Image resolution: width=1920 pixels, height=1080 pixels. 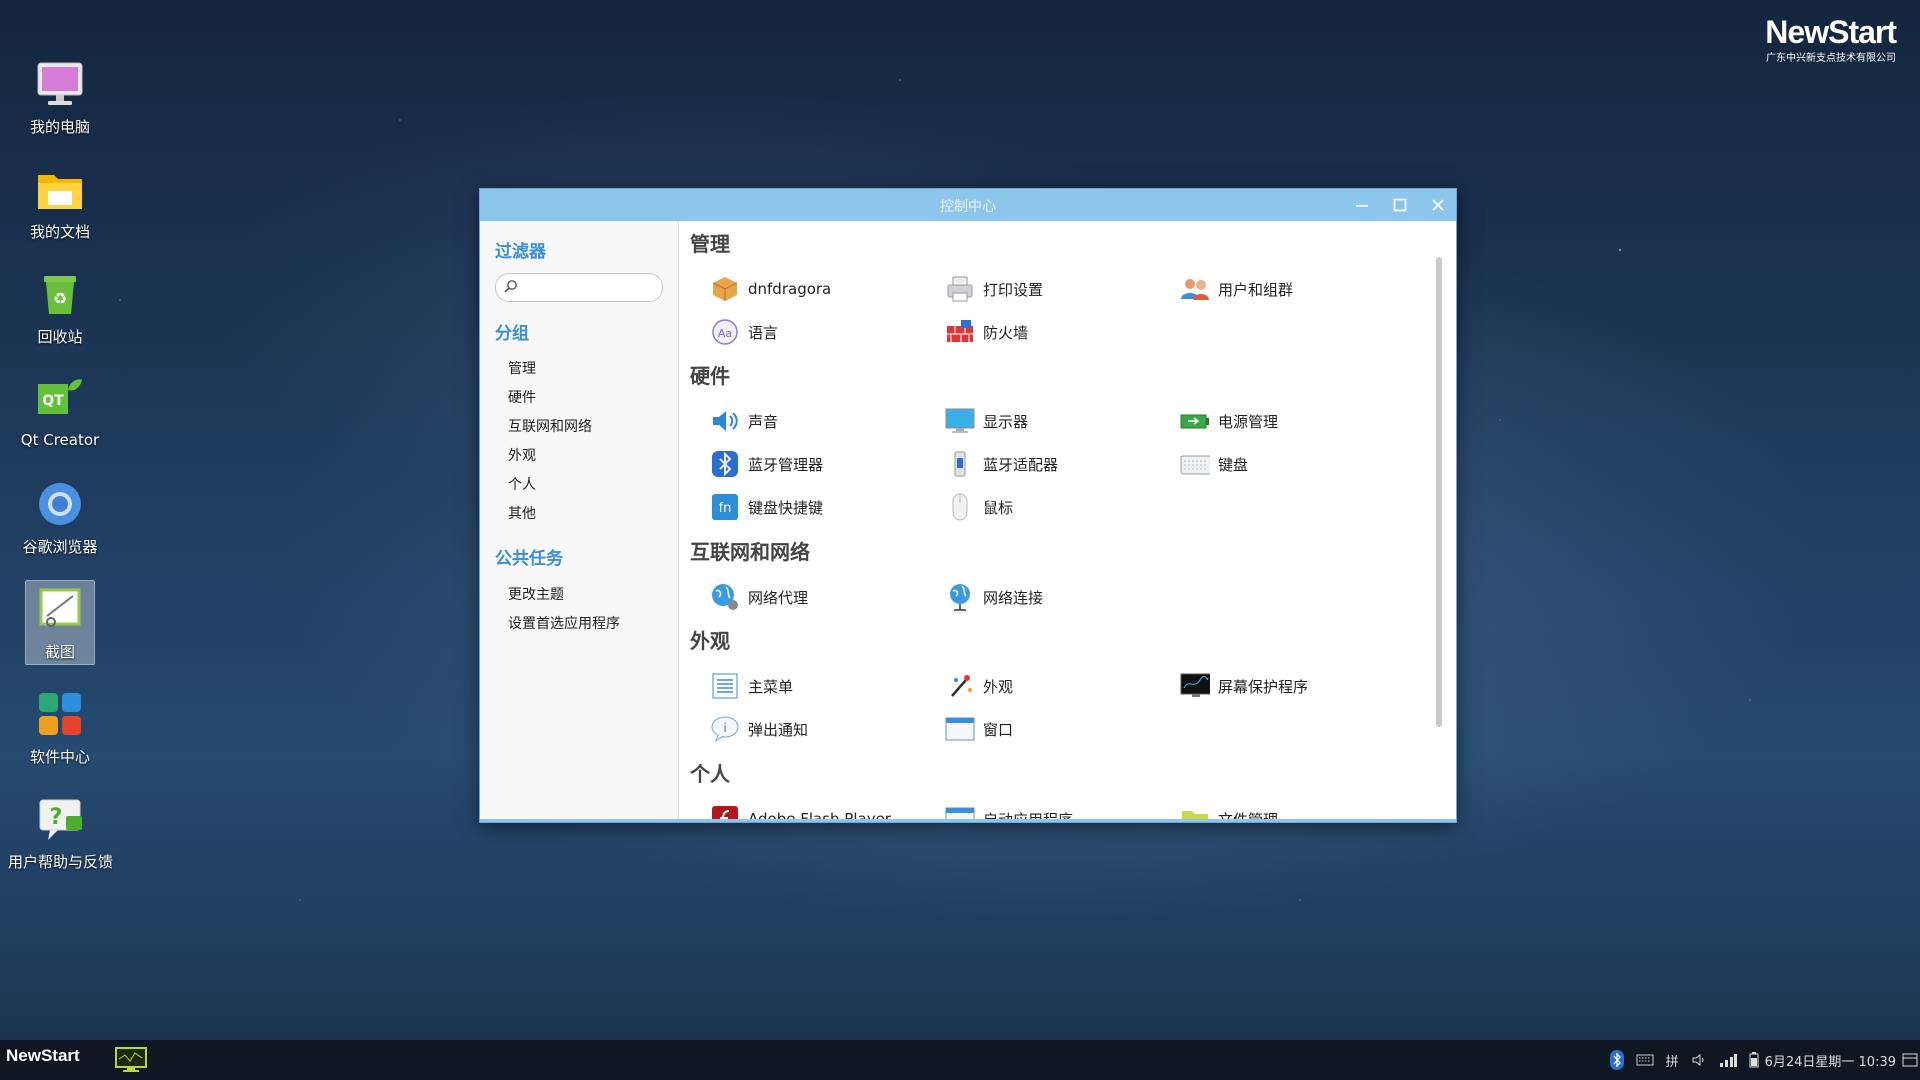 What do you see at coordinates (1754, 1060) in the screenshot?
I see `tray-battery` at bounding box center [1754, 1060].